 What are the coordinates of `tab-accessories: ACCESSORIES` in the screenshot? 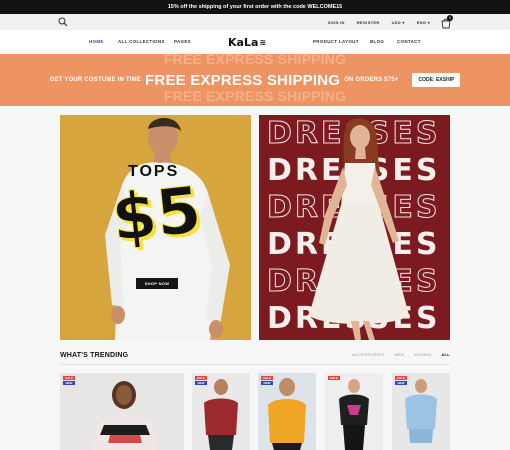 It's located at (368, 354).